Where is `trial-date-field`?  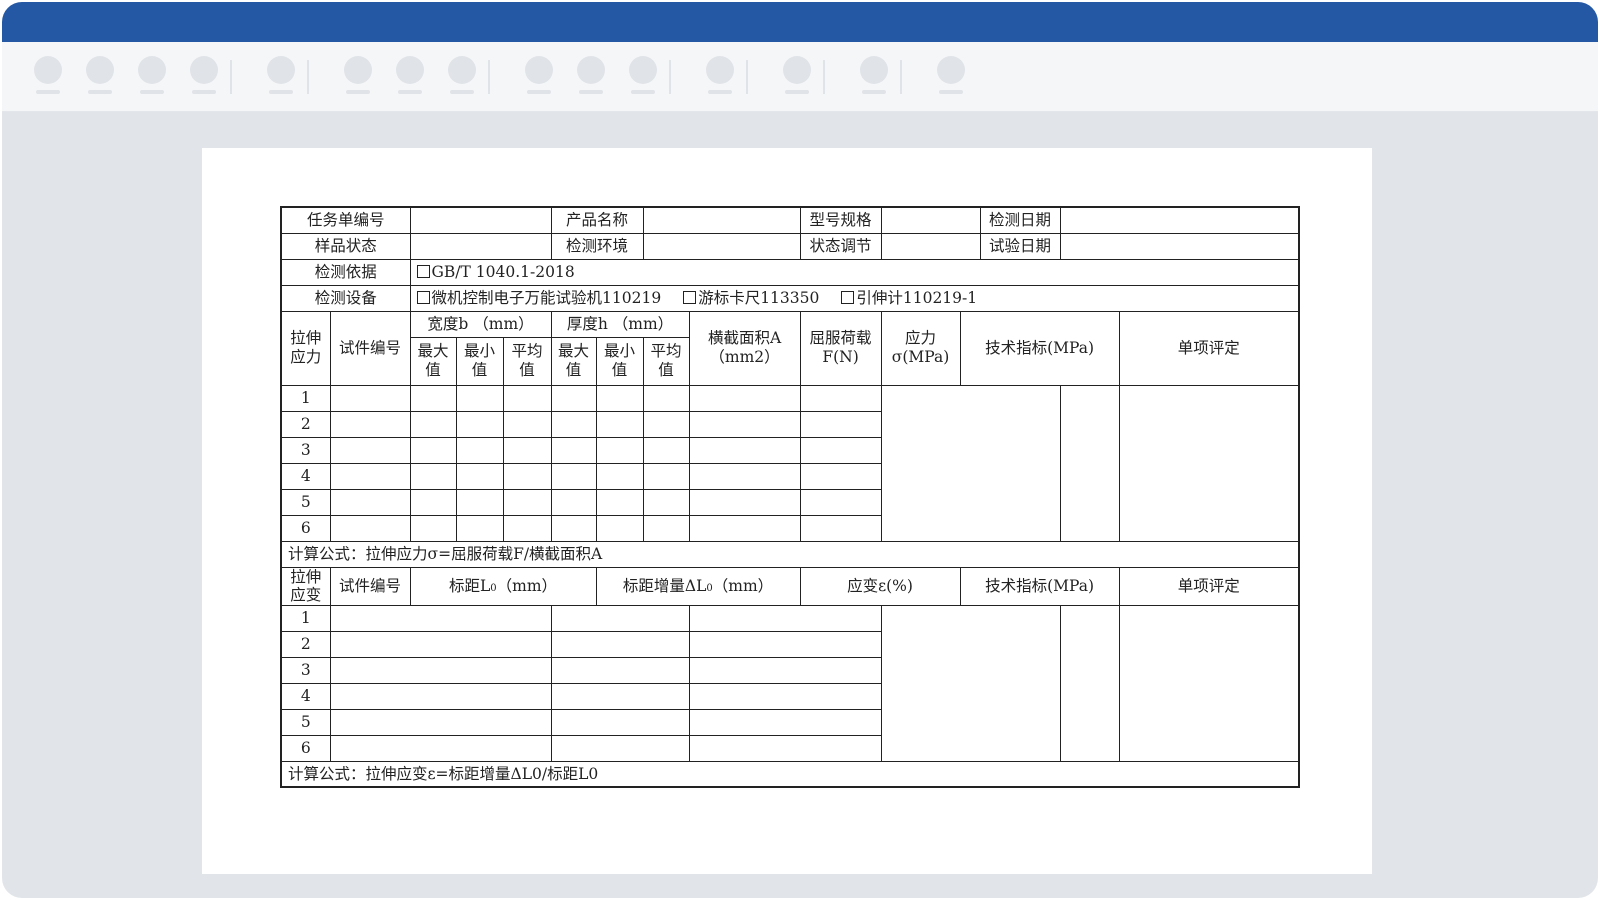 trial-date-field is located at coordinates (1179, 246).